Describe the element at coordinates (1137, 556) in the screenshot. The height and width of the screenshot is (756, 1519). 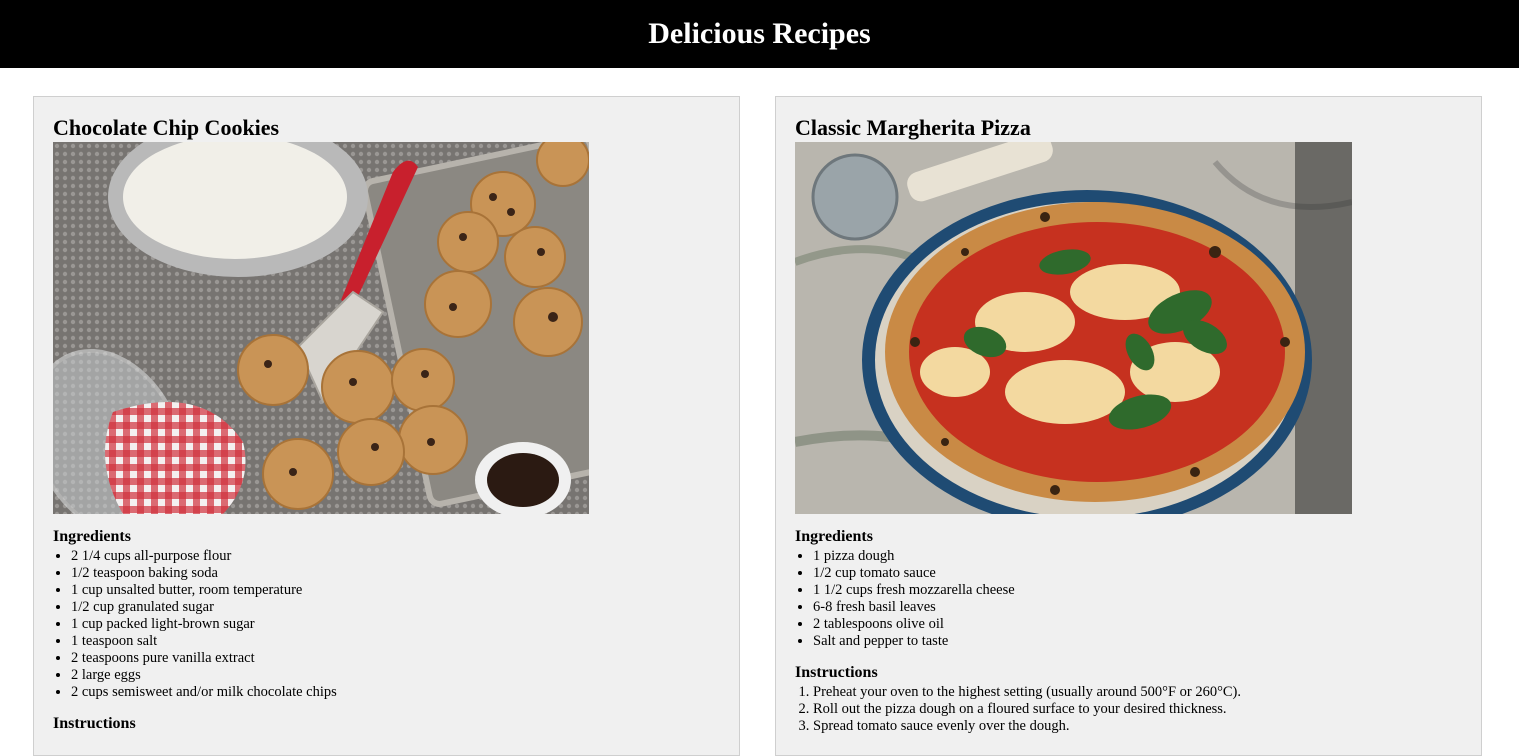
I see `list-item: 1 pizza dough` at that location.